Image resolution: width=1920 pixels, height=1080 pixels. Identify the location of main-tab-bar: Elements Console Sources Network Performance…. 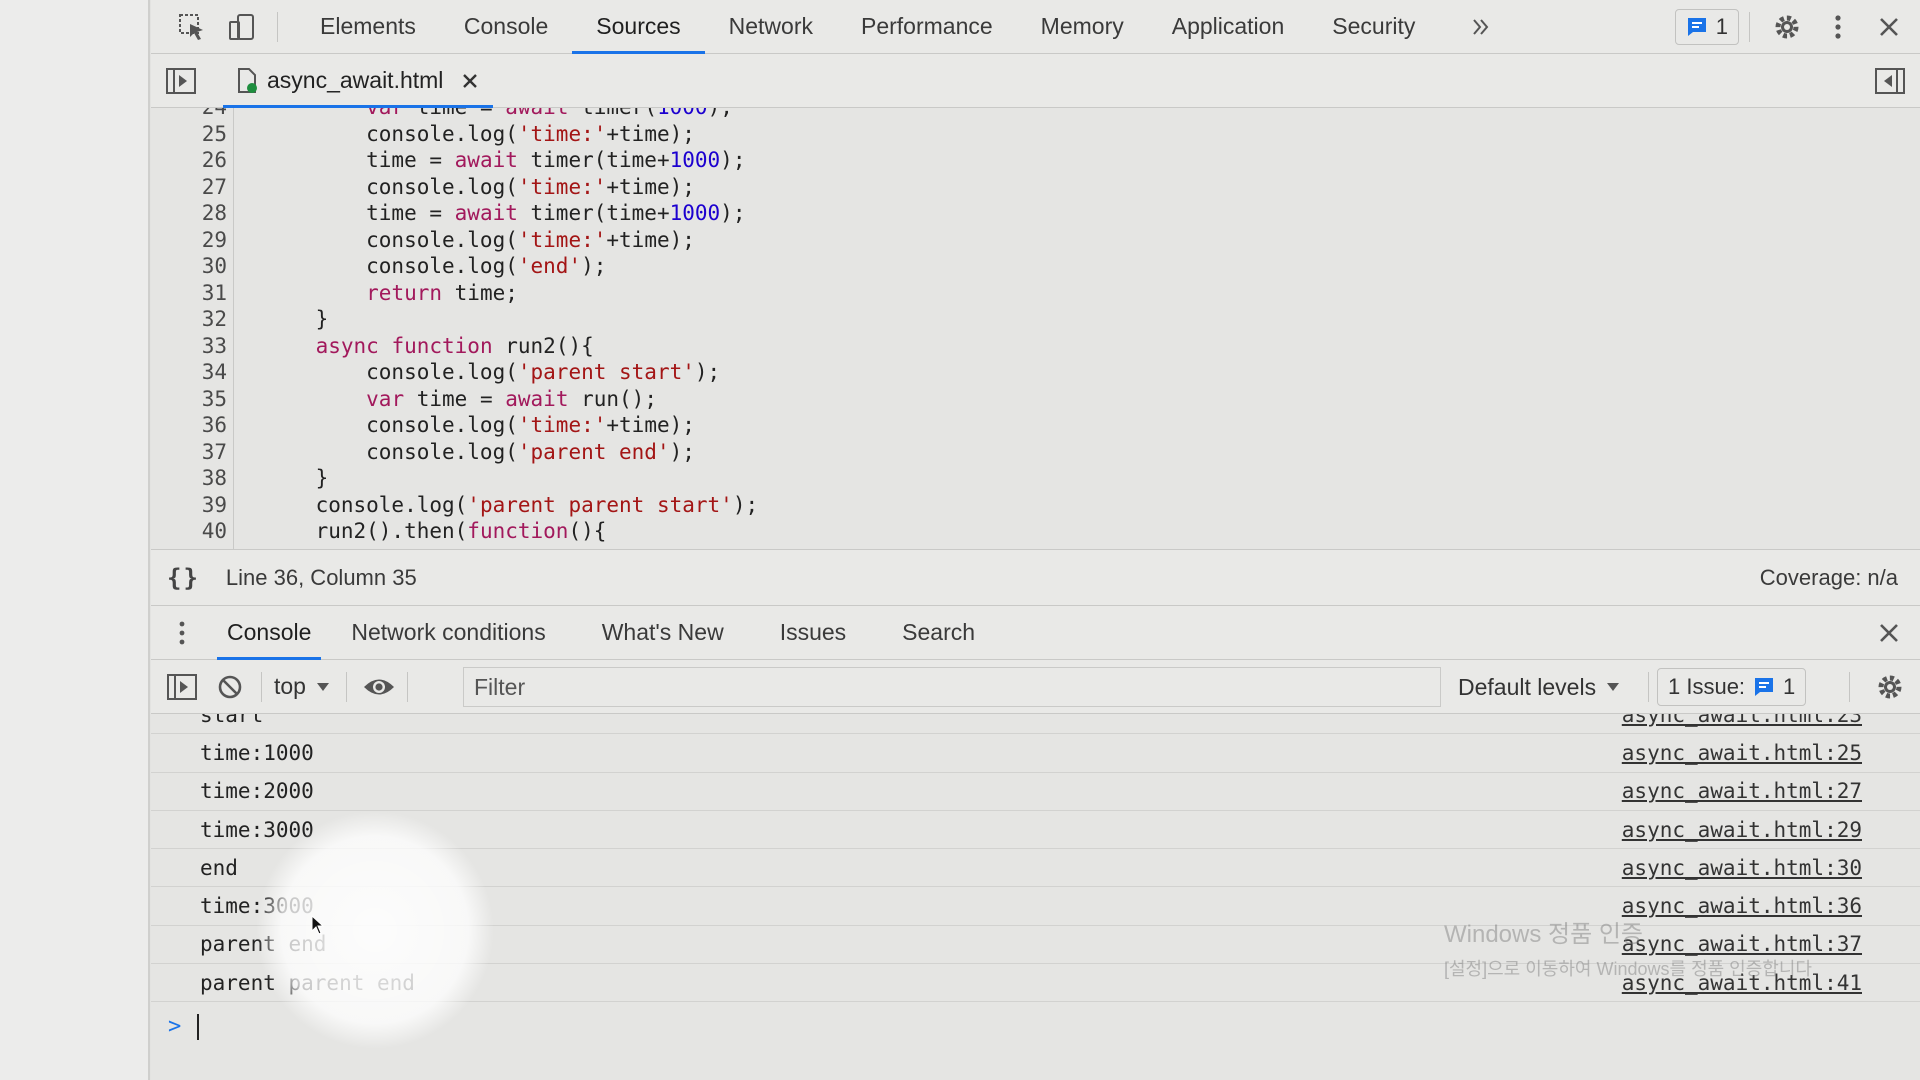
(1035, 27).